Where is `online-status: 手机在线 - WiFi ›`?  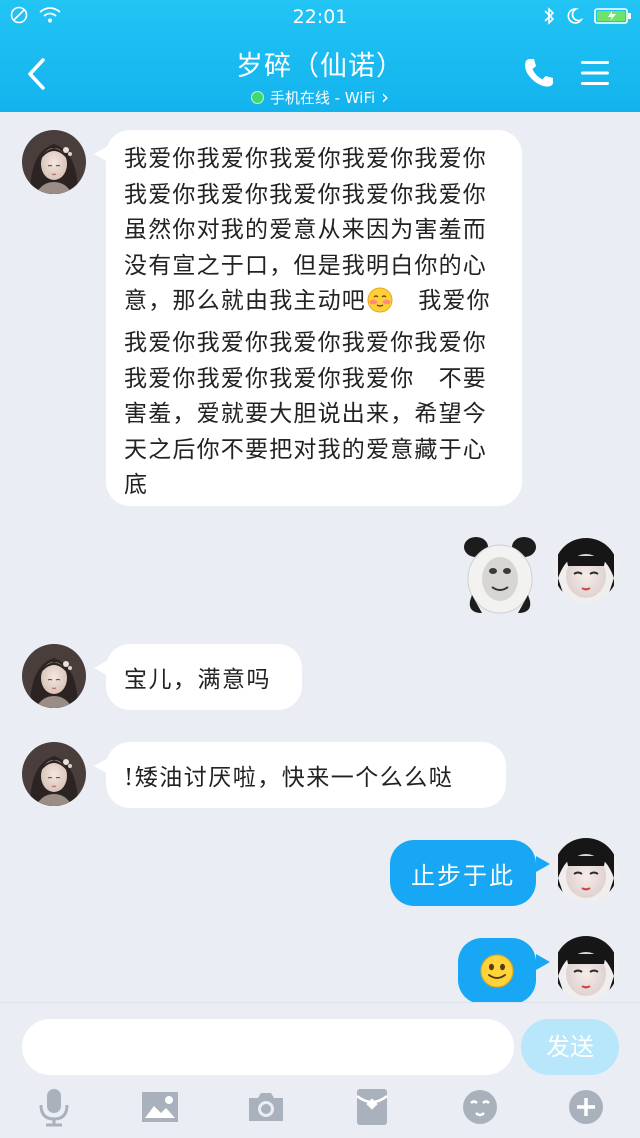
online-status: 手机在线 - WiFi › is located at coordinates (320, 97).